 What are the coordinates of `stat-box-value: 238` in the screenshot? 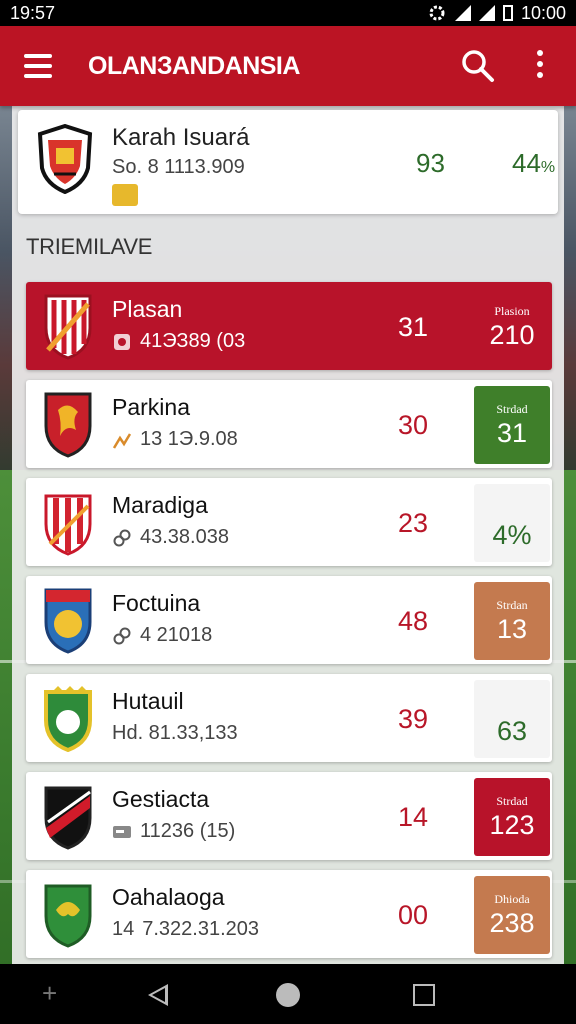 It's located at (512, 923).